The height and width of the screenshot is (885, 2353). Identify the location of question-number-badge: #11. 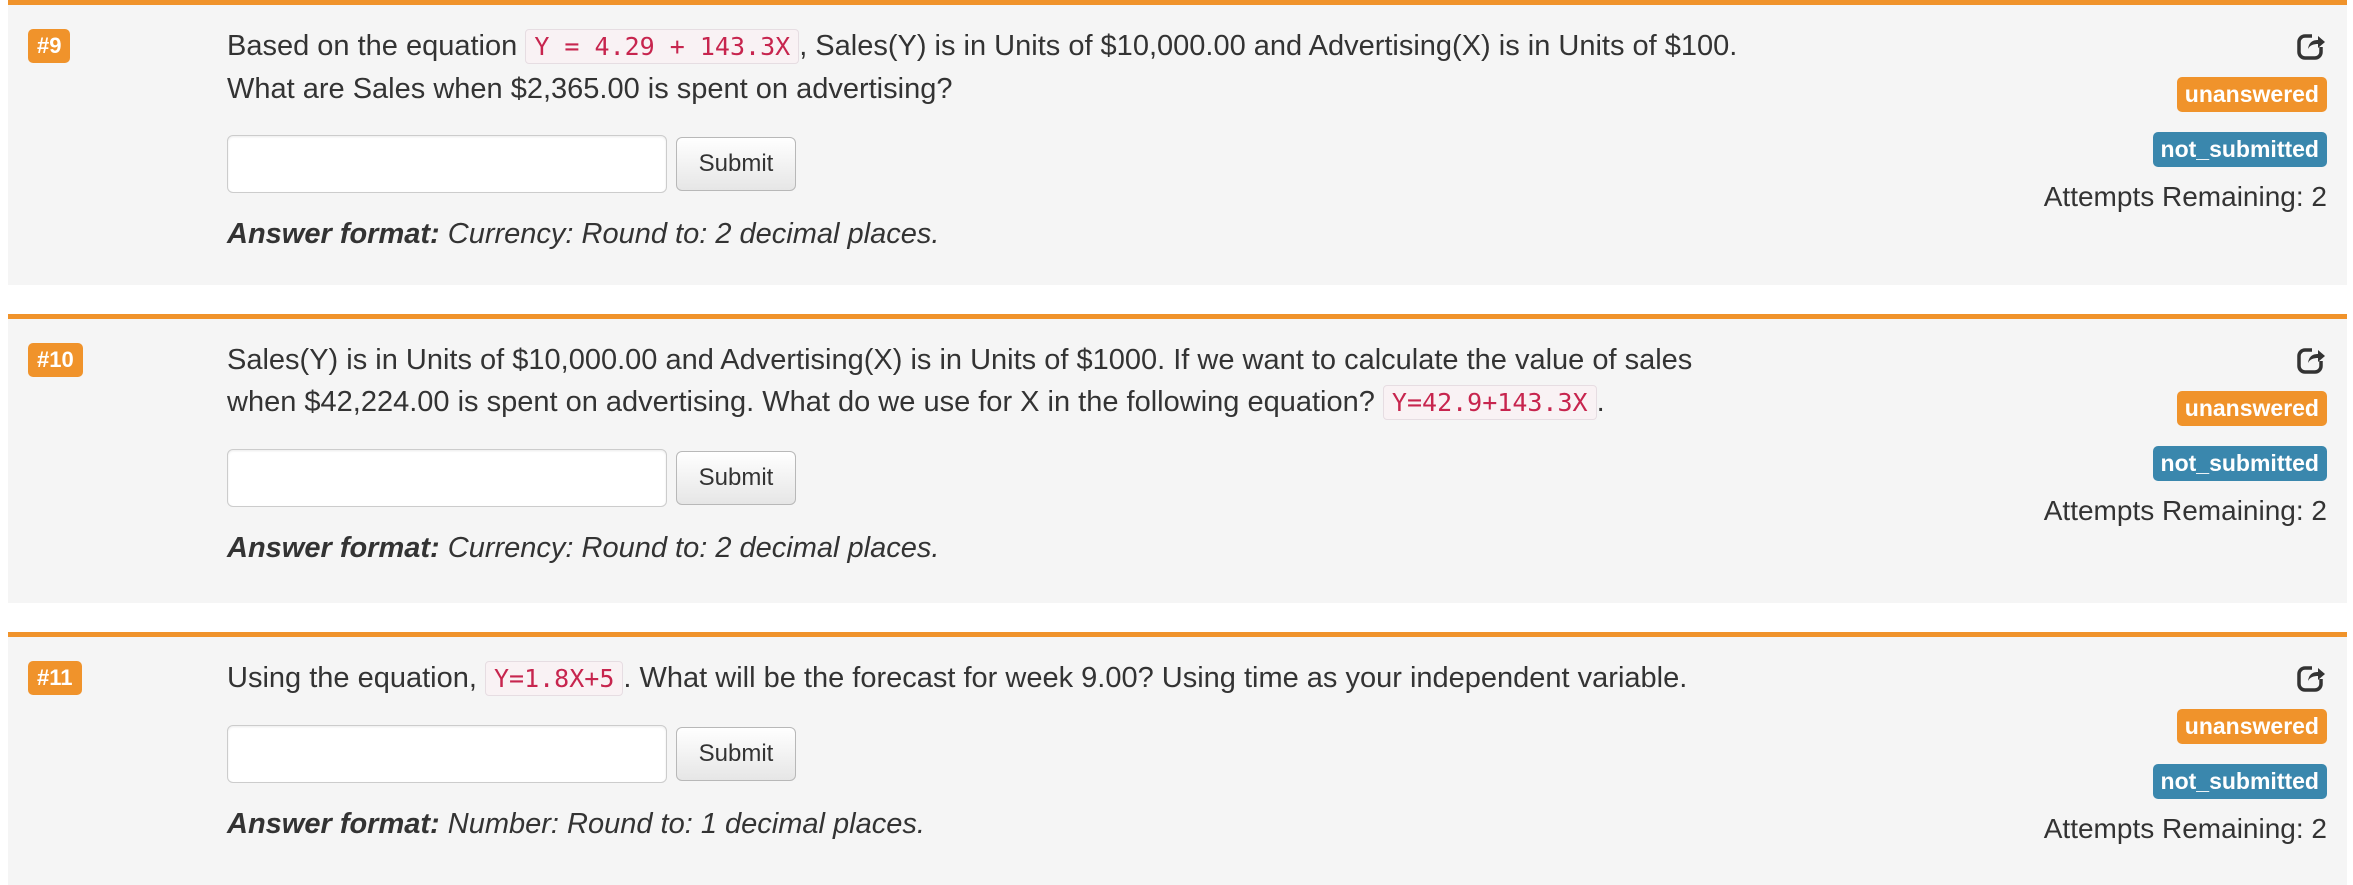
(55, 678).